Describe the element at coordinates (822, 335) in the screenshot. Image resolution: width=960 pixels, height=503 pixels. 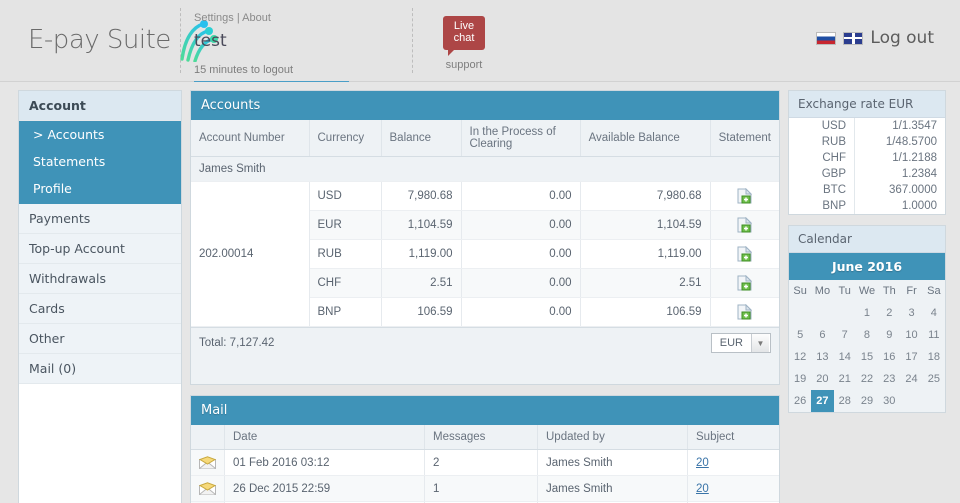
I see `calendar-day: 6` at that location.